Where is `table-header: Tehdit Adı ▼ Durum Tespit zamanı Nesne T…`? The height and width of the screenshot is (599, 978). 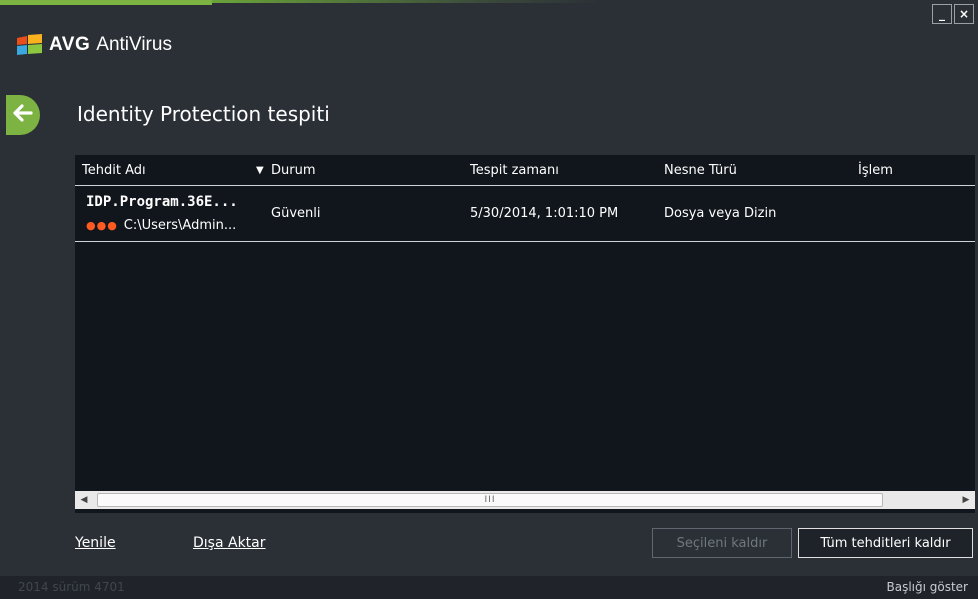
table-header: Tehdit Adı ▼ Durum Tespit zamanı Nesne T… is located at coordinates (525, 170).